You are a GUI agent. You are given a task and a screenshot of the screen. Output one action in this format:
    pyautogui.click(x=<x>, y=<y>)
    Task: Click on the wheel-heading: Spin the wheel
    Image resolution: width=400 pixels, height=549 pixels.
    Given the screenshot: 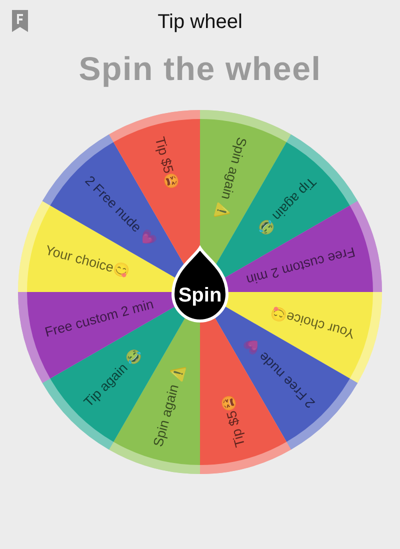 What is the action you would take?
    pyautogui.click(x=200, y=69)
    